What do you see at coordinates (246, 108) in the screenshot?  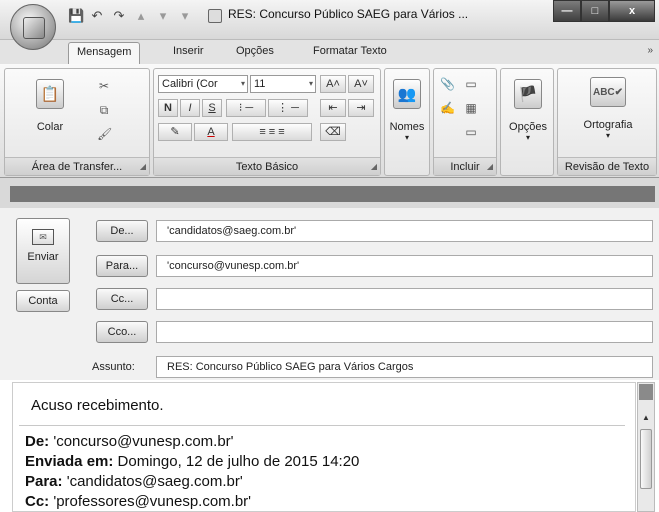 I see `bullets-button: ⁝ ─` at bounding box center [246, 108].